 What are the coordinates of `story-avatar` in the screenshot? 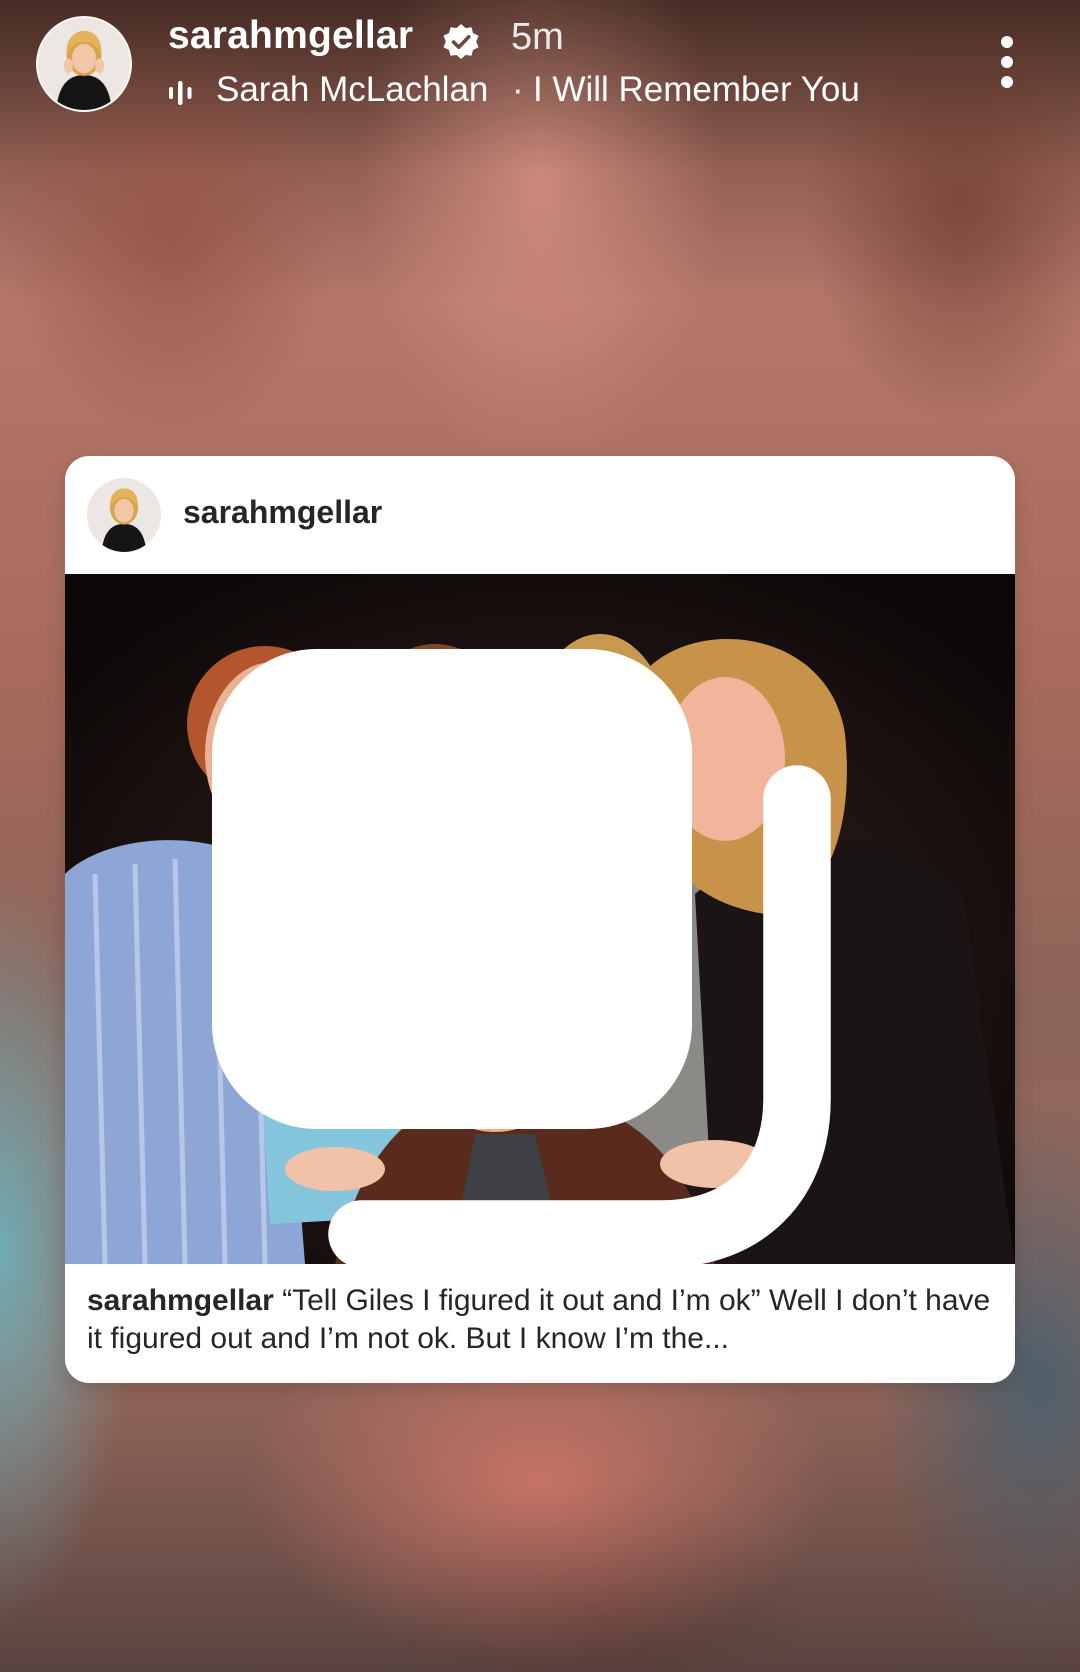 It's located at (84, 64).